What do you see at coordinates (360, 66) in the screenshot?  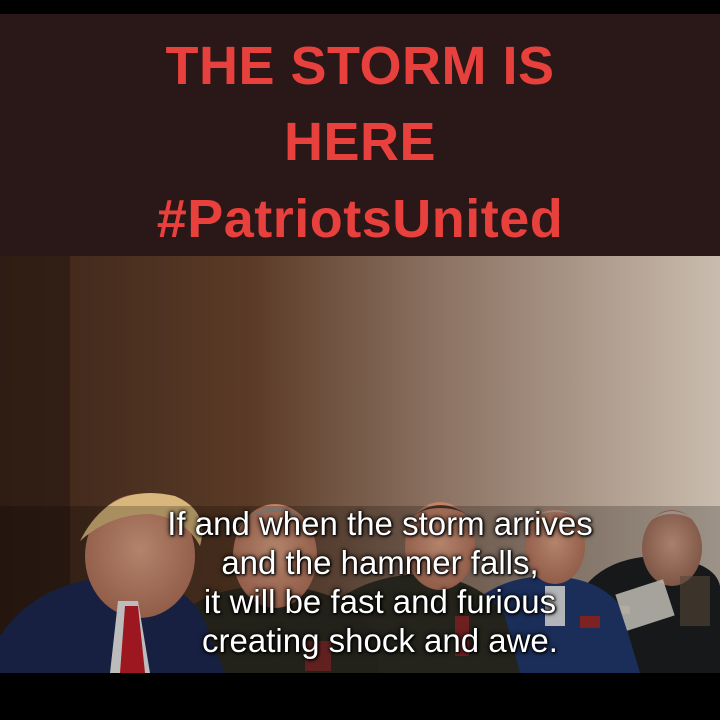 I see `headline-line-1: THE STORM IS` at bounding box center [360, 66].